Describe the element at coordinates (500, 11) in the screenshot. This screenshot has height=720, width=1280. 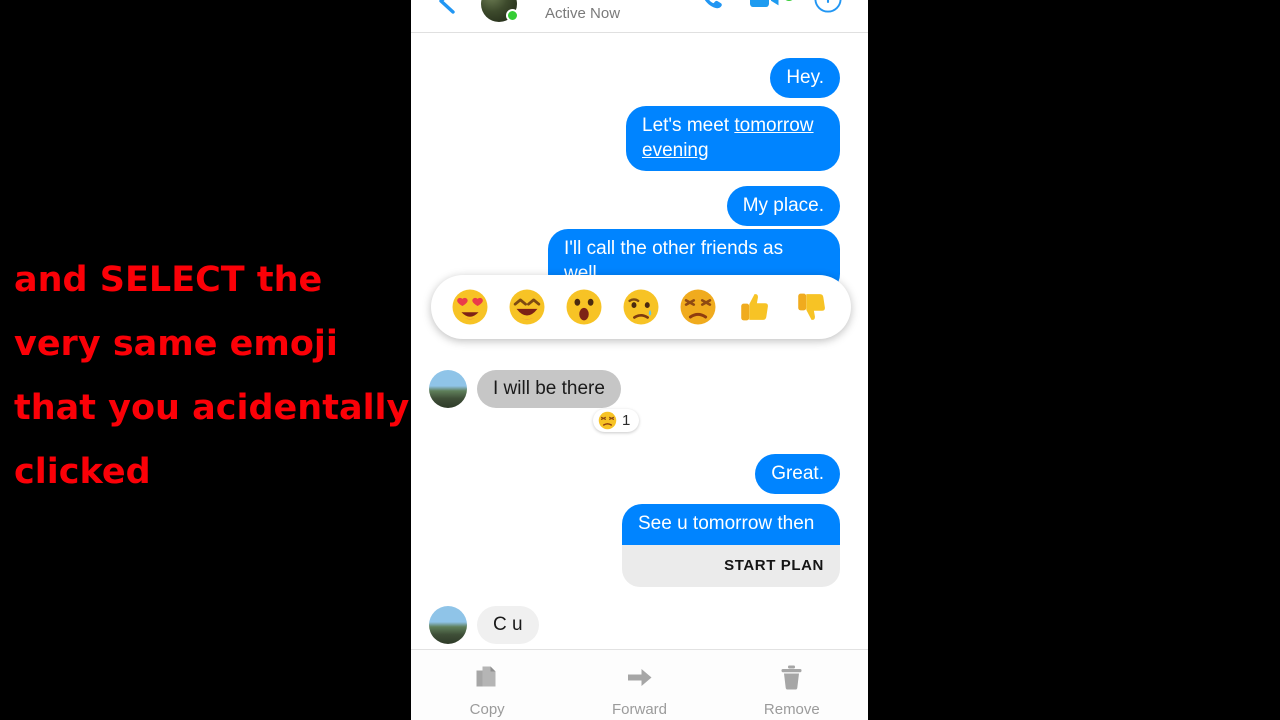
I see `contact-avatar` at that location.